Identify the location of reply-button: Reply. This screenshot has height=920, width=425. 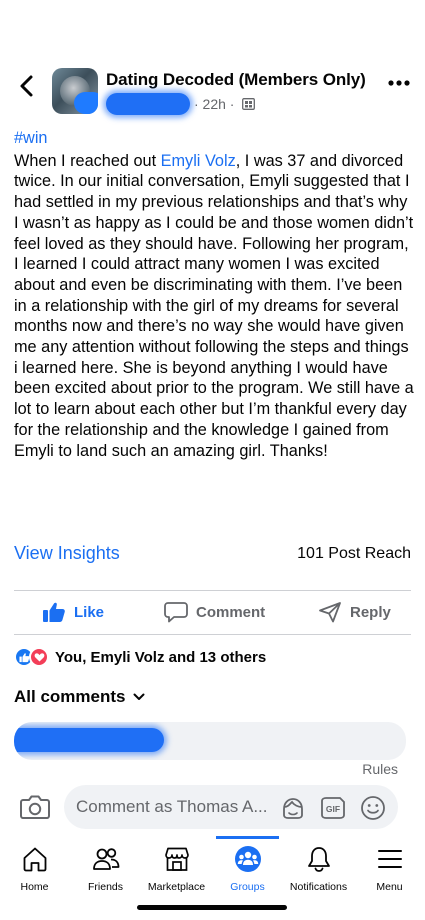
(354, 612).